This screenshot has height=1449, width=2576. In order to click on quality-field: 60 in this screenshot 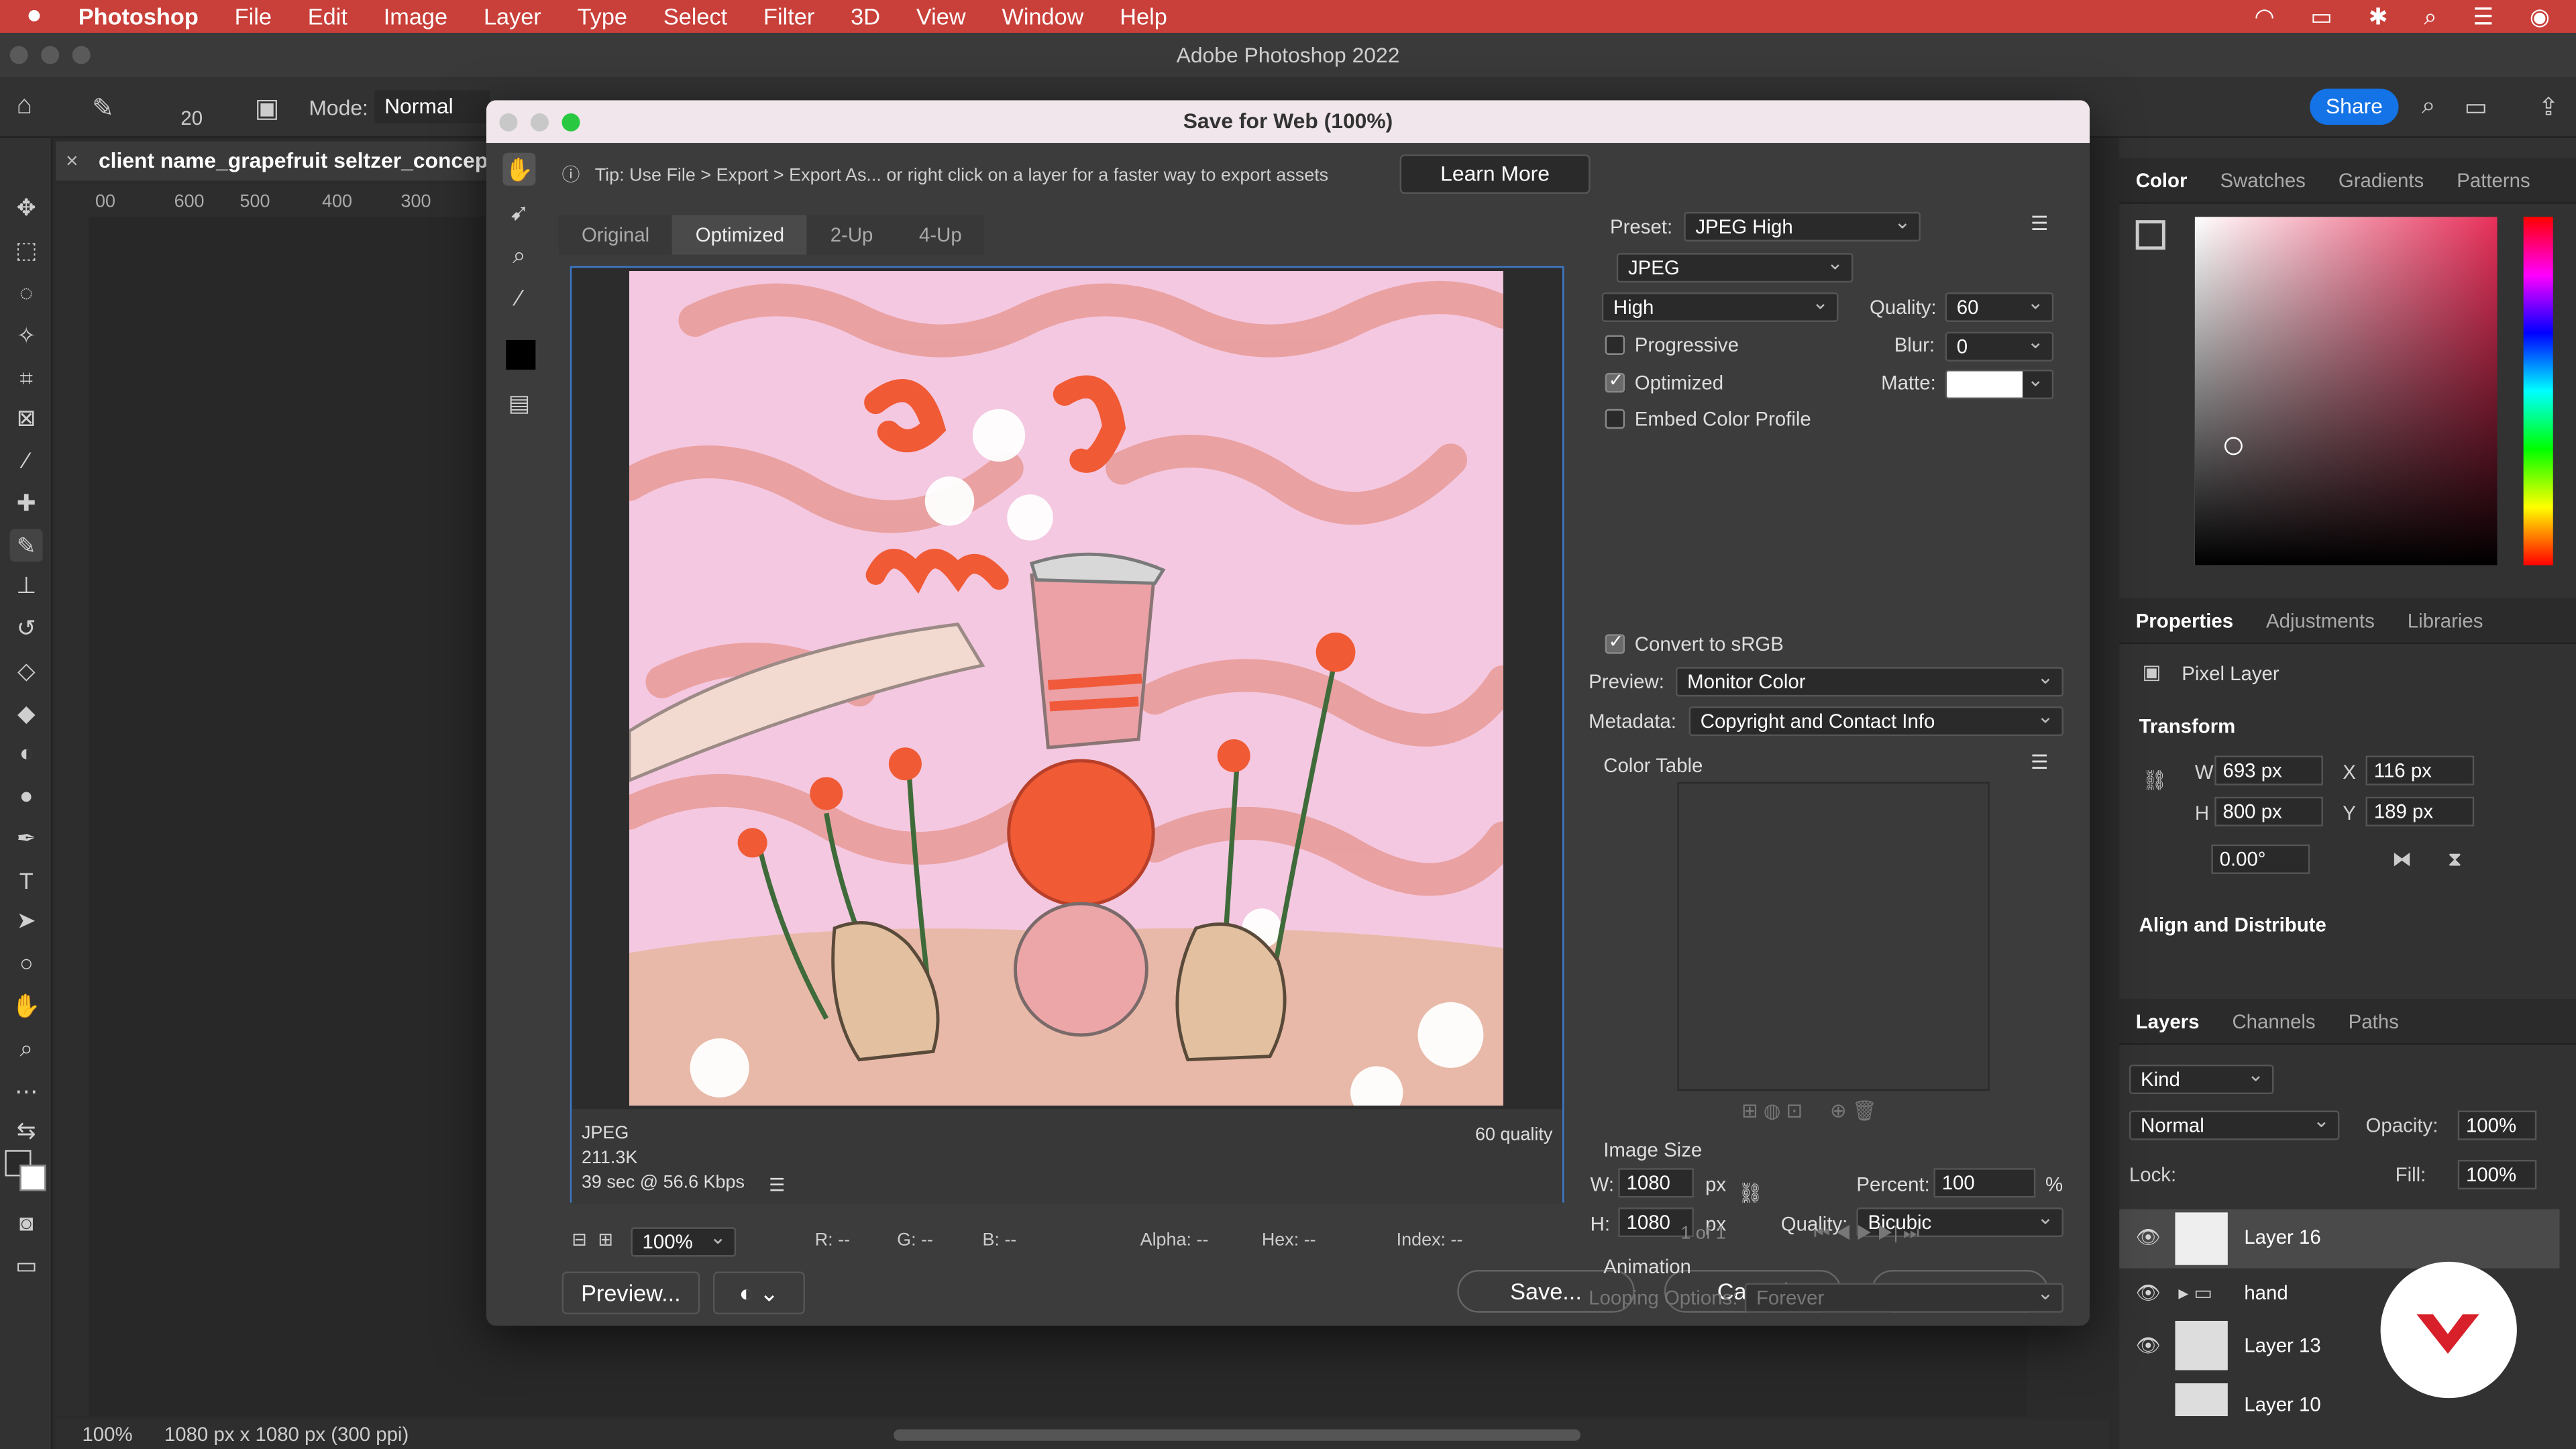, I will do `click(1999, 307)`.